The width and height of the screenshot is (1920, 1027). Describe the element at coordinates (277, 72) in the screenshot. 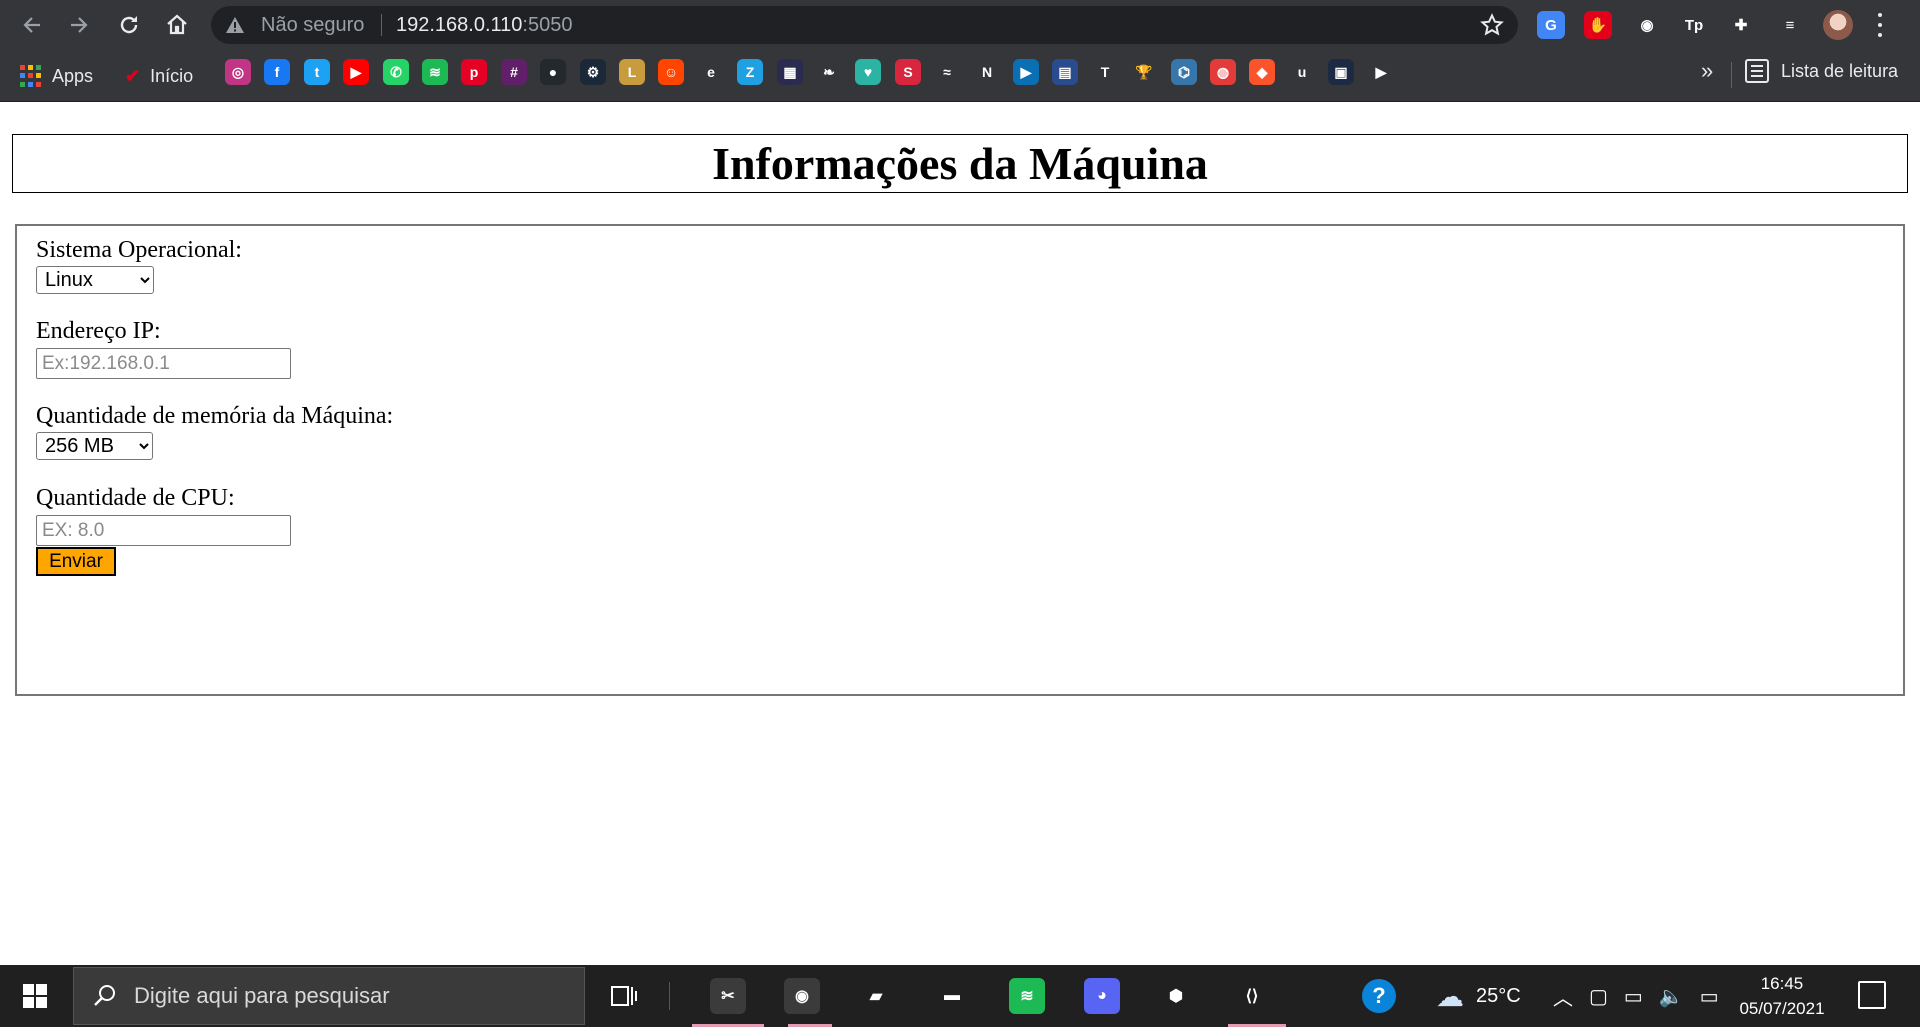

I see `facebook-icon: f` at that location.